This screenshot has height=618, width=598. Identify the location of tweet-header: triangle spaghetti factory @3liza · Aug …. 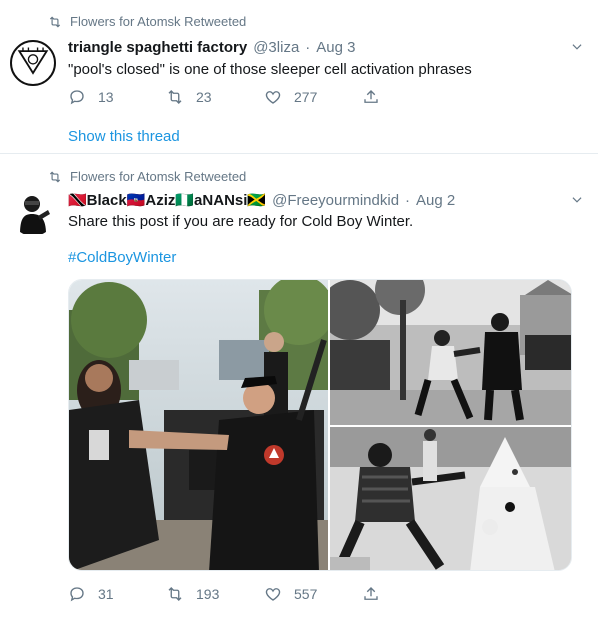
(211, 47).